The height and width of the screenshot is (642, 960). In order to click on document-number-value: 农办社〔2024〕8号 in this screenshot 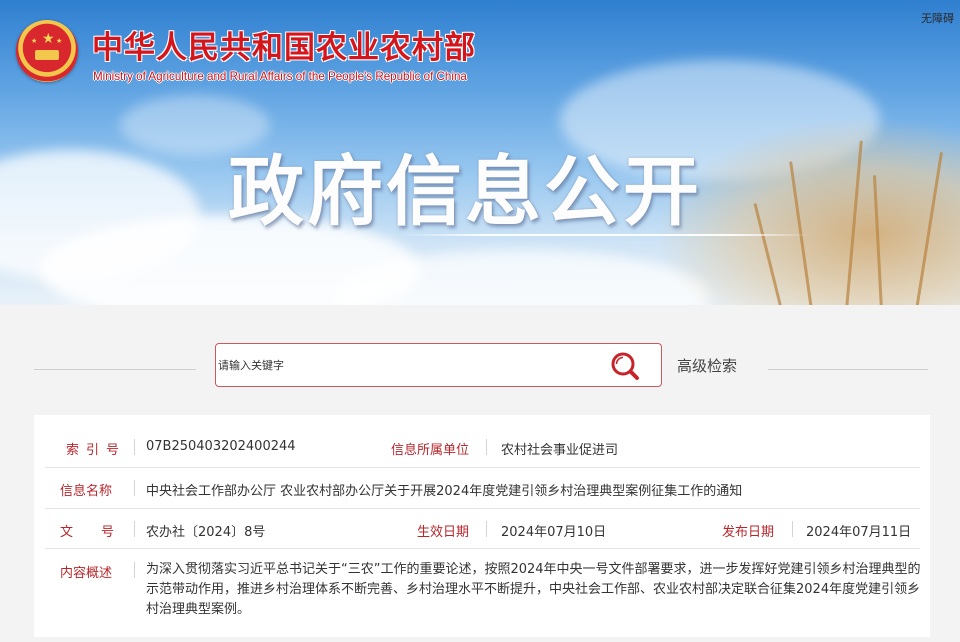, I will do `click(206, 532)`.